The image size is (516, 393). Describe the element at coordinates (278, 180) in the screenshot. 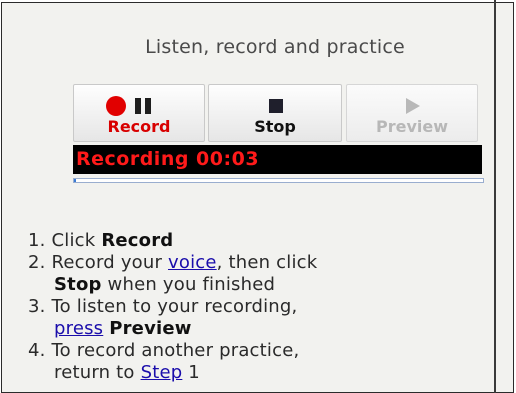

I see `recording-progress` at that location.